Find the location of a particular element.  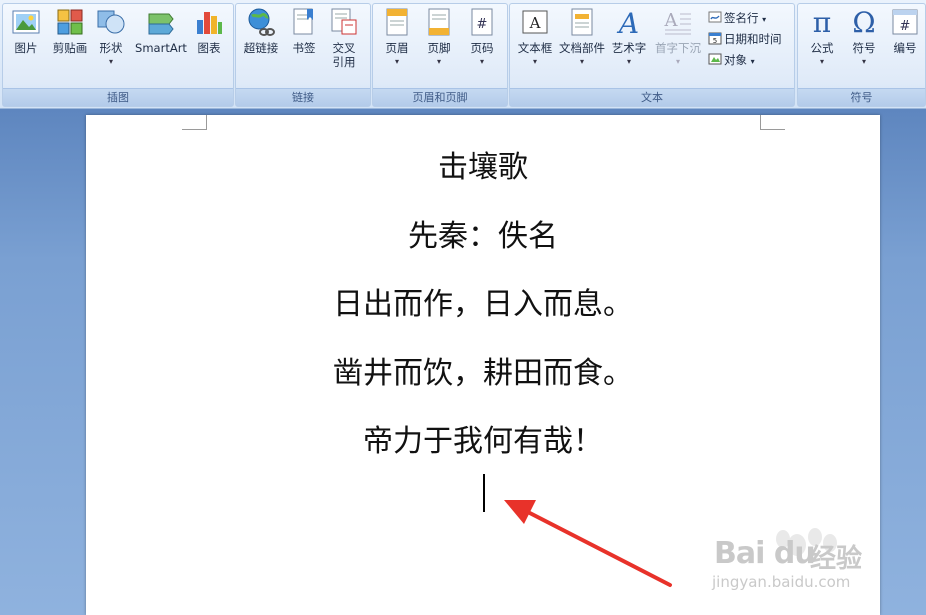

page-number-label: 页码 is located at coordinates (482, 48).